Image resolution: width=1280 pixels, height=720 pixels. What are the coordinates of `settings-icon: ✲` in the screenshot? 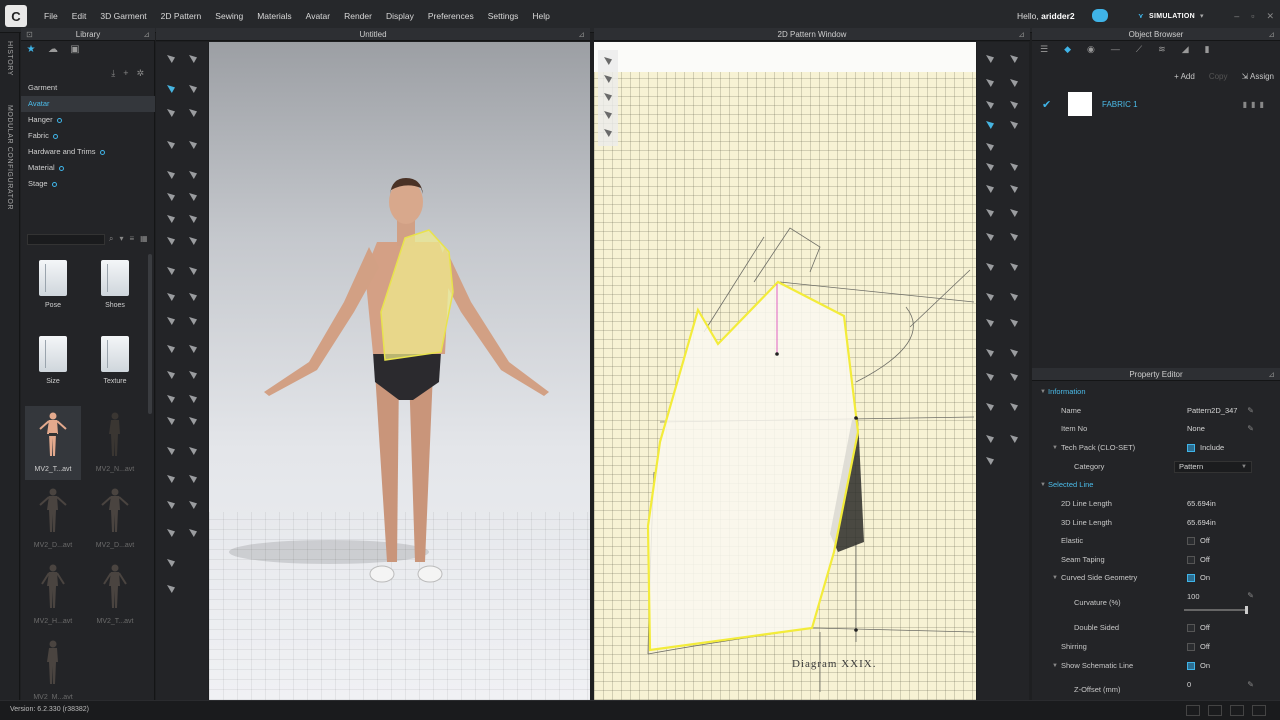 It's located at (140, 73).